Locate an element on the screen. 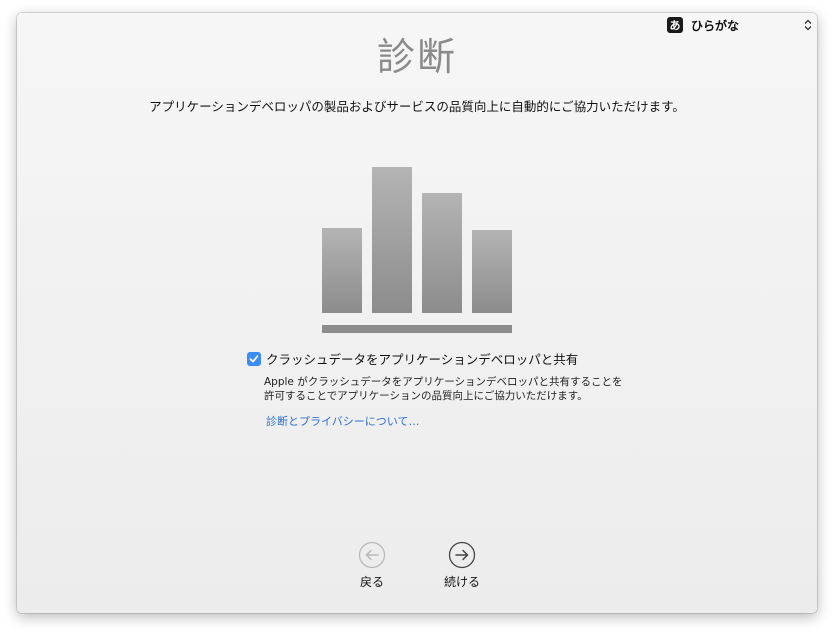 This screenshot has width=834, height=634. description-line-2: 許可することでアプリケーションの品質向上にご協力いただけます。 is located at coordinates (426, 396).